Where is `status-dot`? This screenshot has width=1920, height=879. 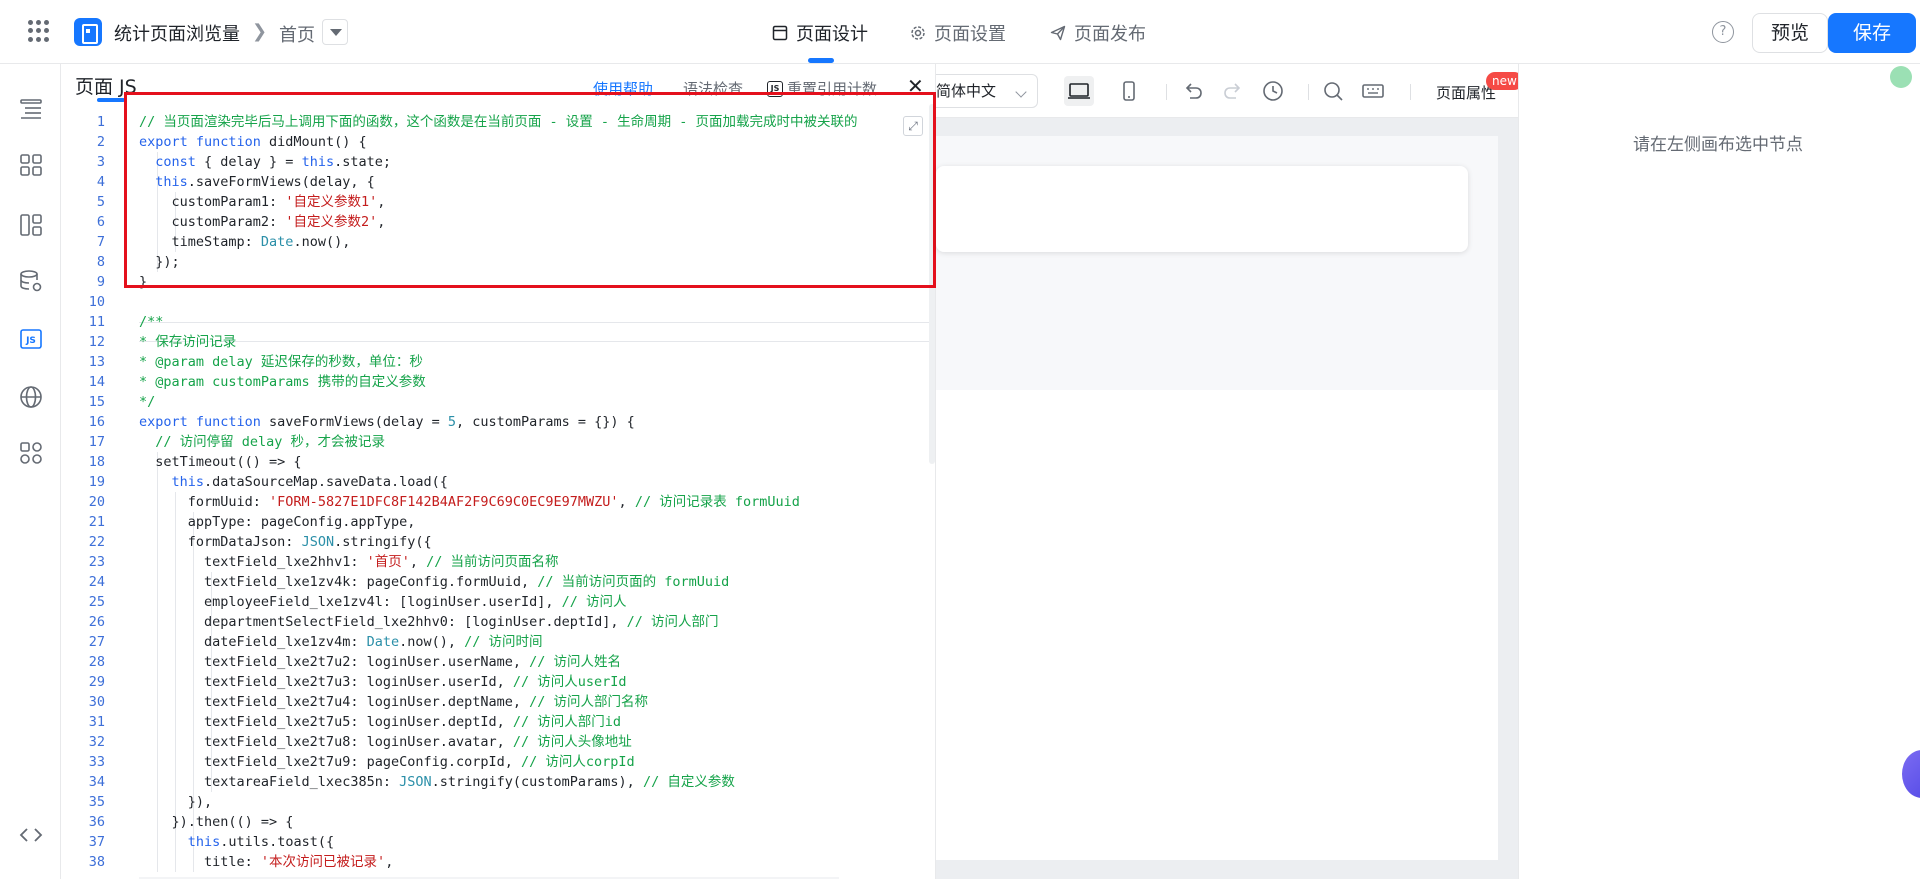 status-dot is located at coordinates (1901, 77).